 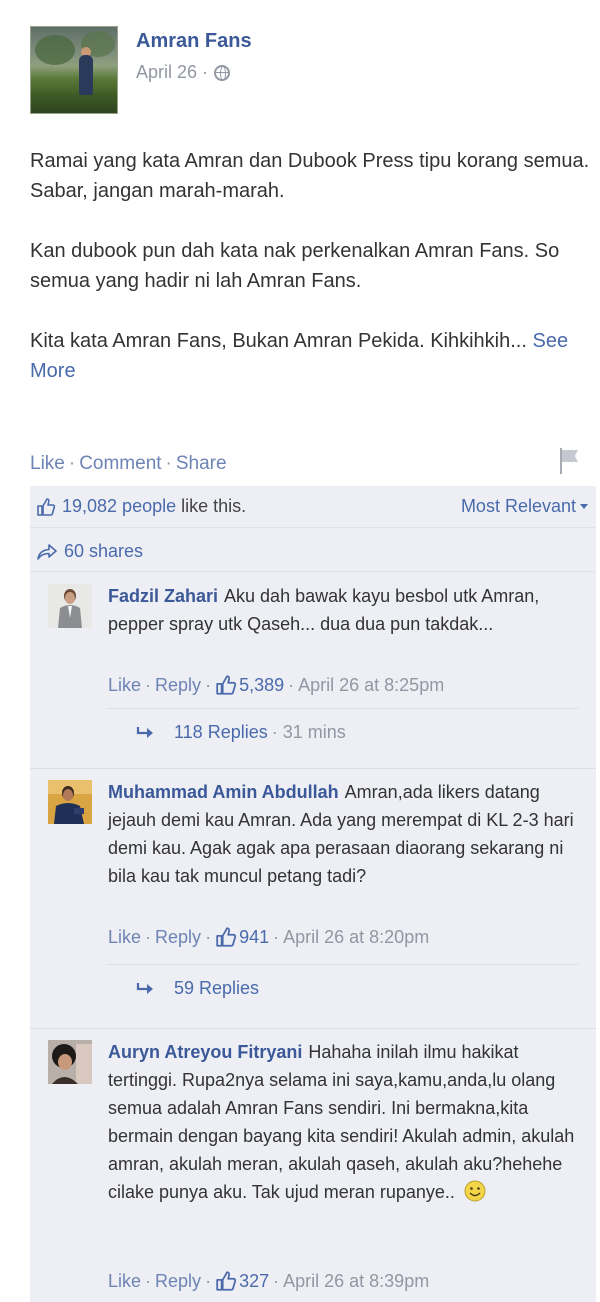 I want to click on comment-meta: Like · Reply · 941 · April 26 at 8:20pm, so click(x=268, y=937).